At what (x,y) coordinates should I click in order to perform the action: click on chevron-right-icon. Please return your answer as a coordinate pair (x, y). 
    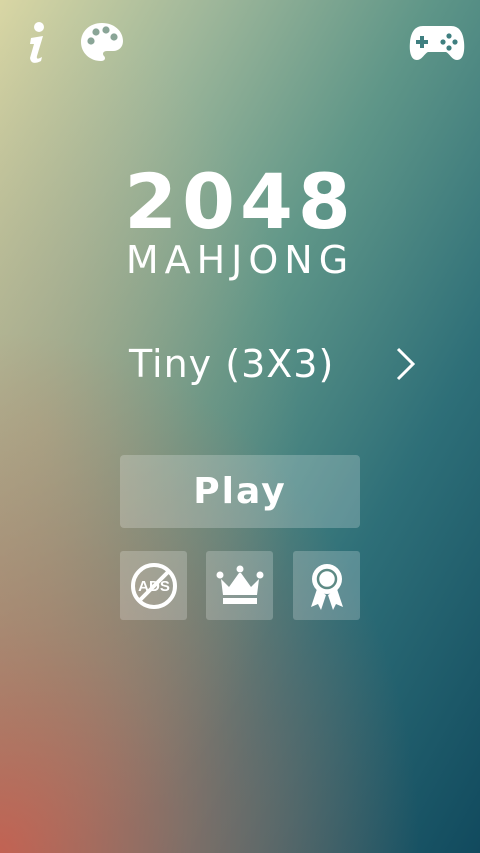
    Looking at the image, I should click on (405, 364).